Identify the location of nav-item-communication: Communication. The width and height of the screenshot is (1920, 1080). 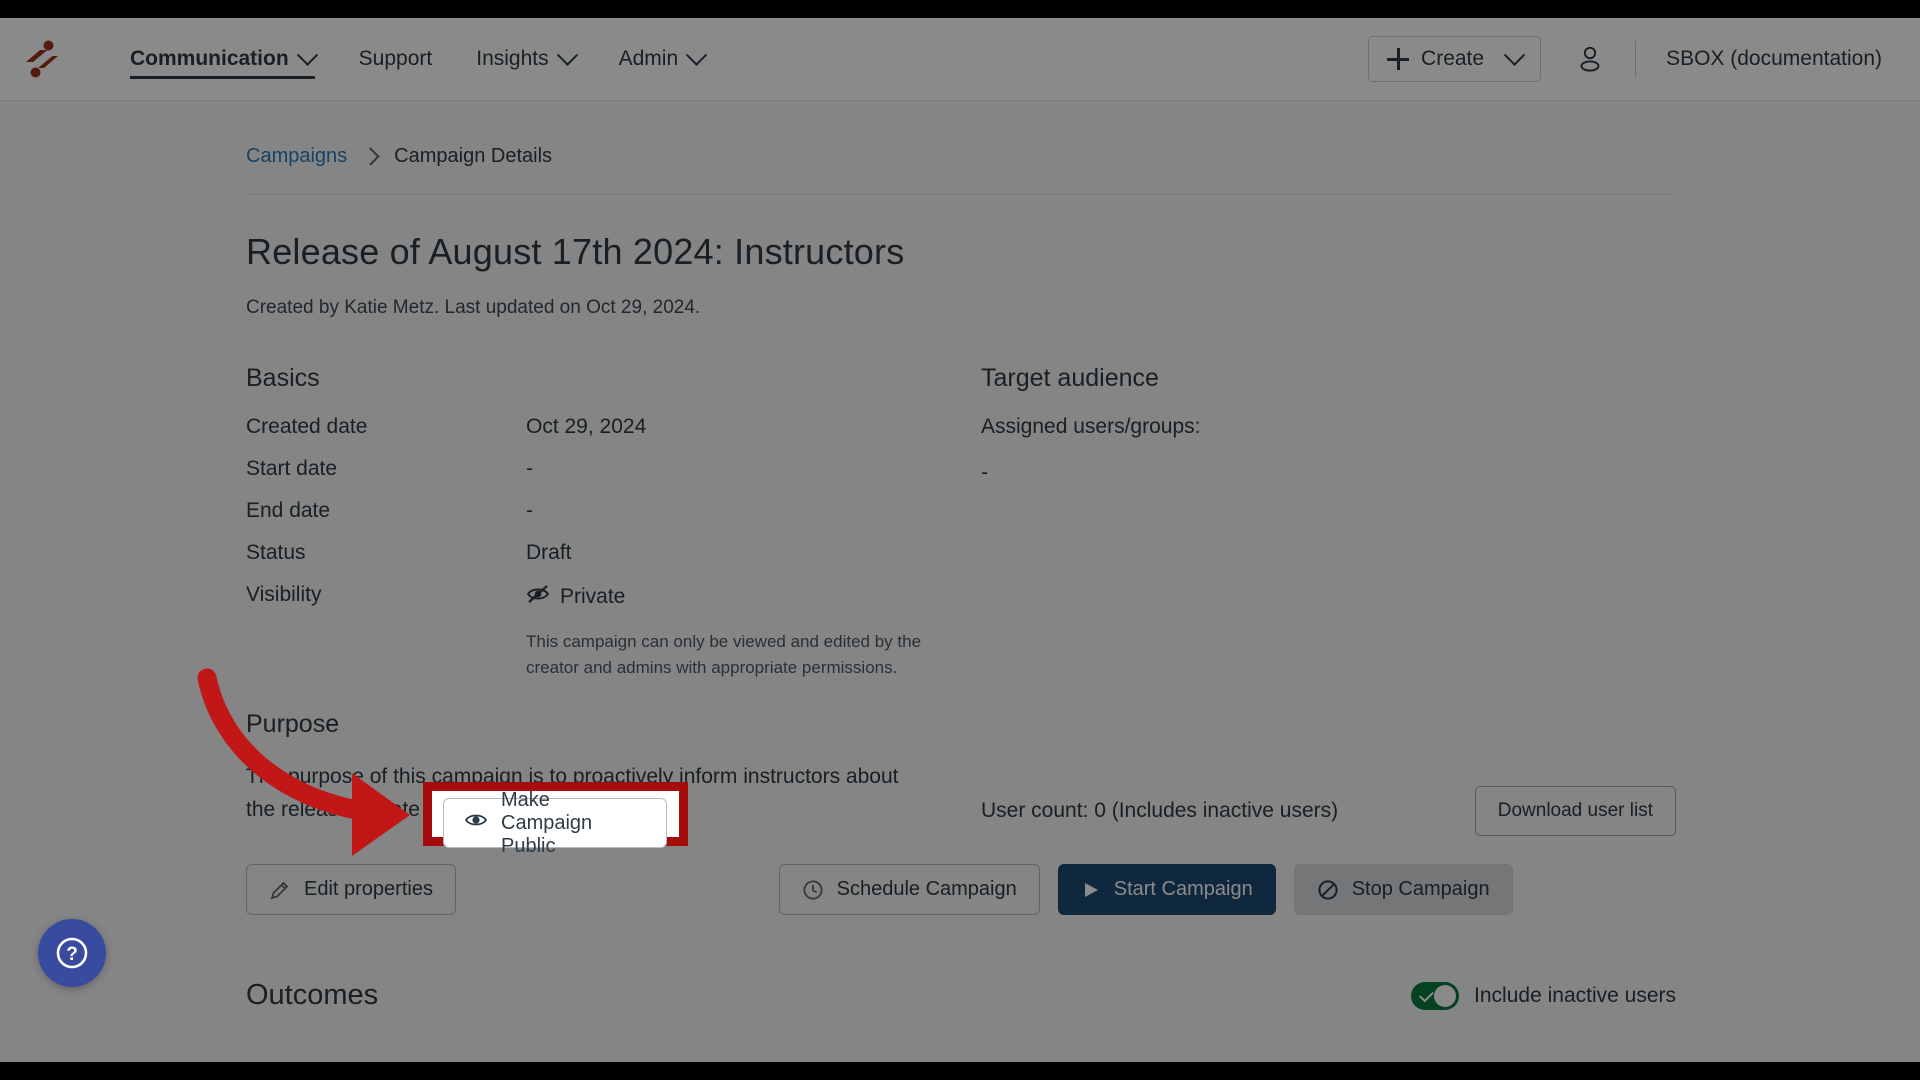
(222, 59).